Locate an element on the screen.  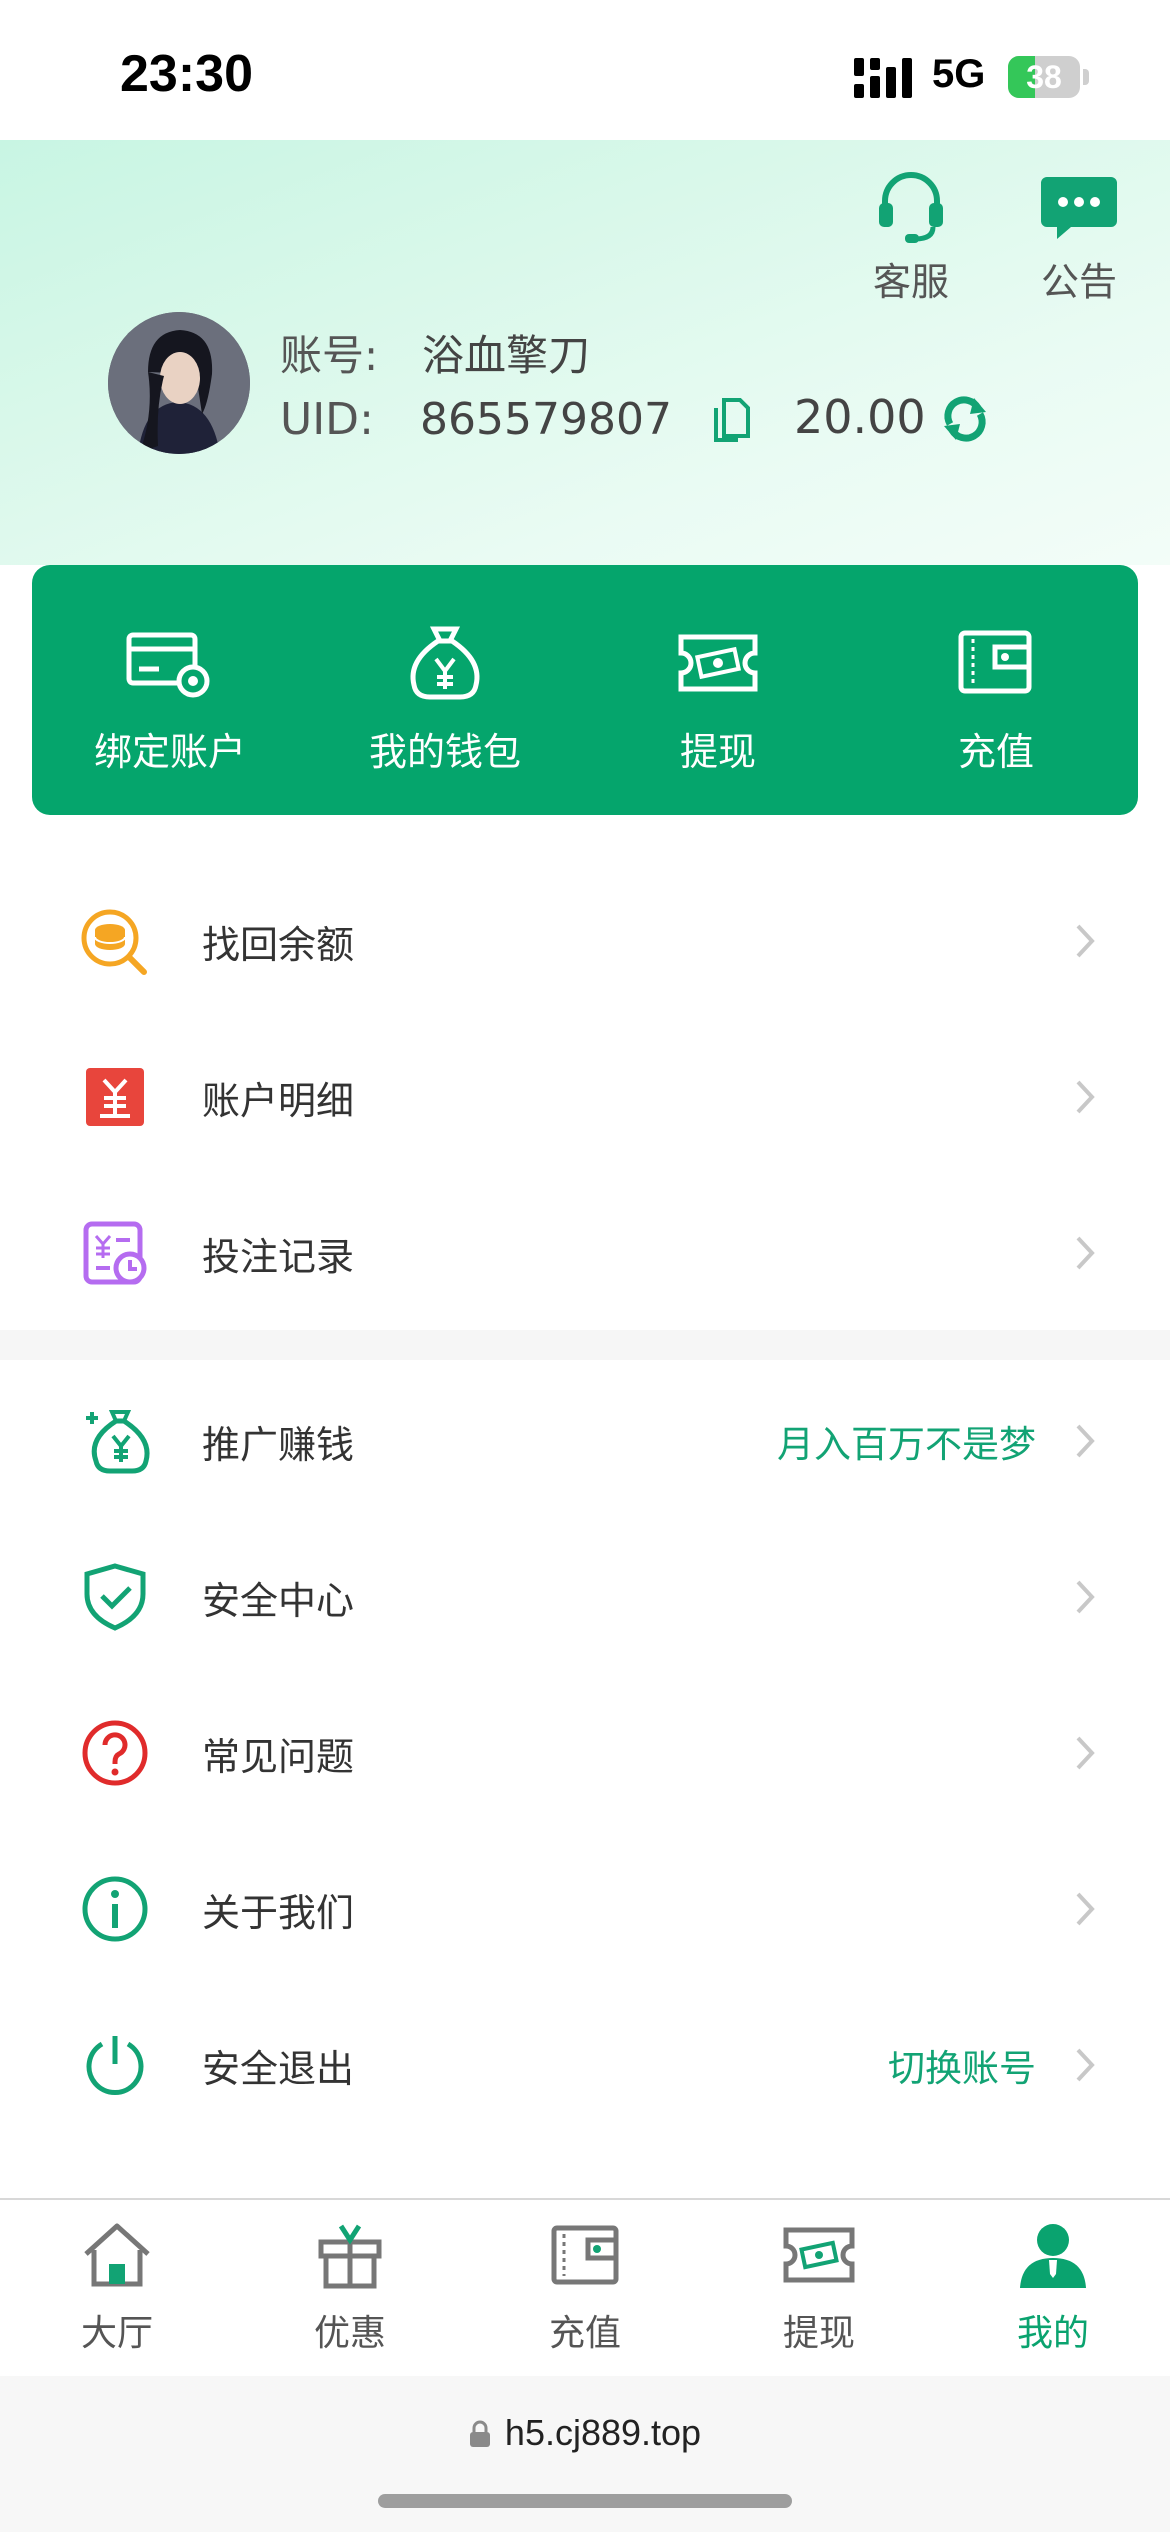
menu-item-bet-records: 投注记录 is located at coordinates (585, 1250).